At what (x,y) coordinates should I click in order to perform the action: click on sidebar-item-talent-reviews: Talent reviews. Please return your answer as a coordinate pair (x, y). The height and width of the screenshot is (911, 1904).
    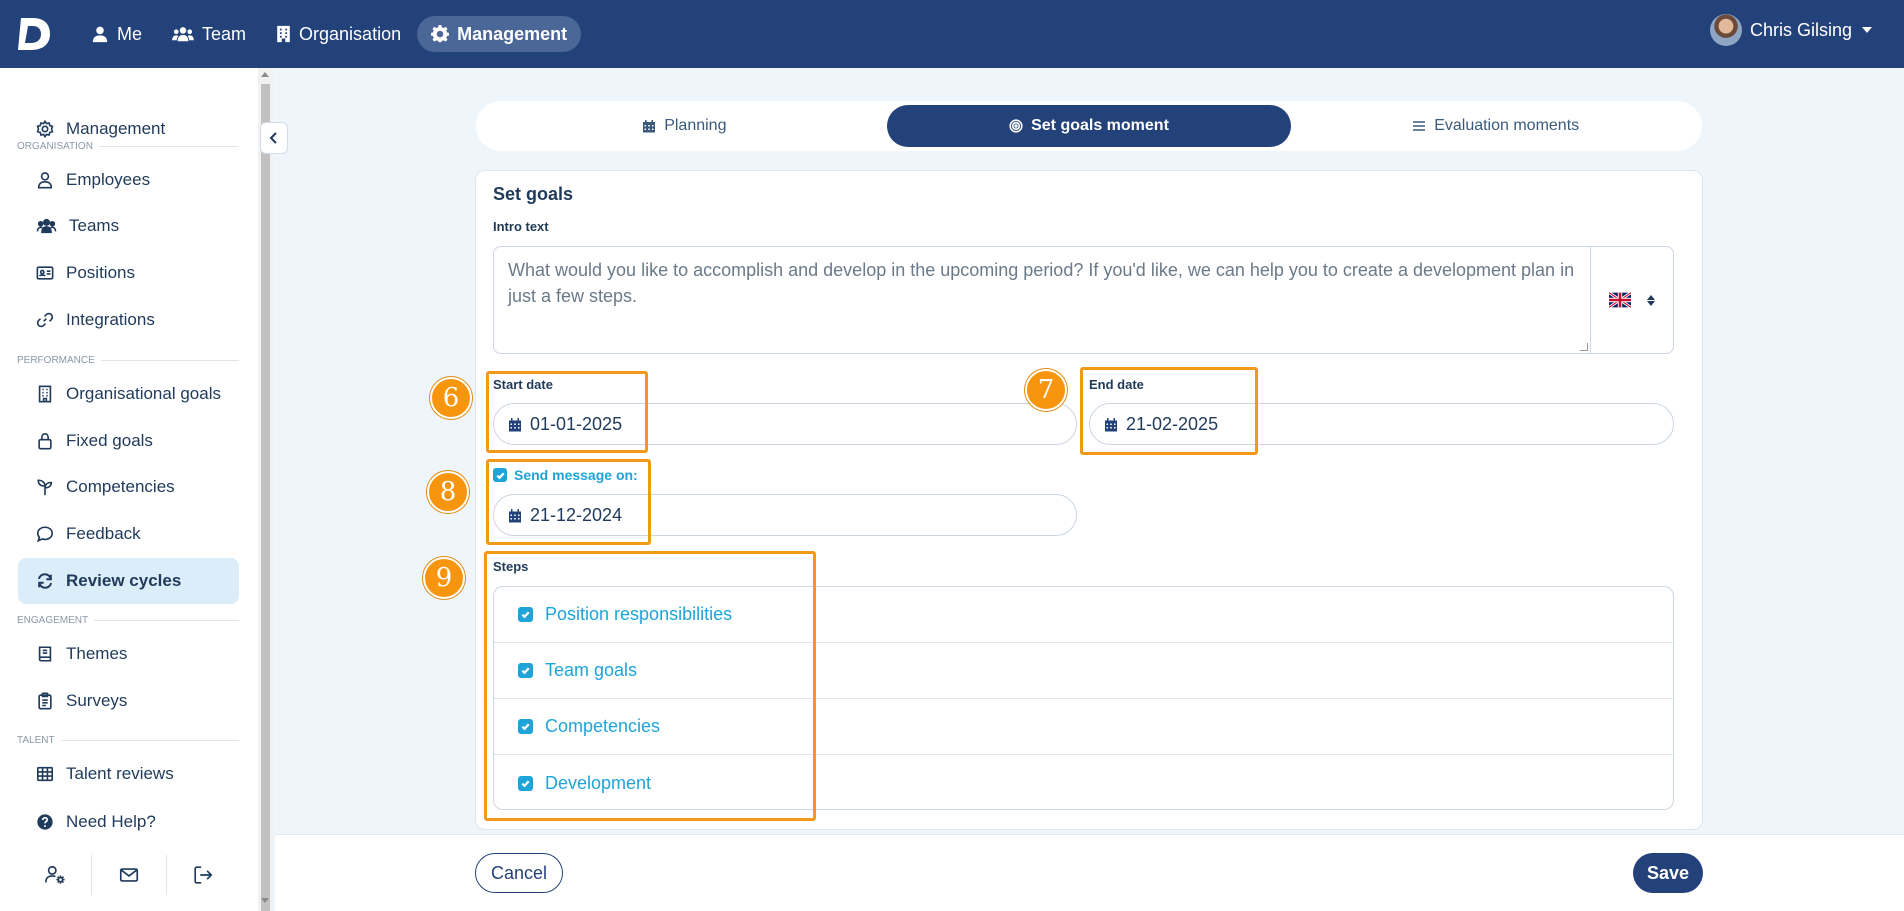
    Looking at the image, I should click on (128, 774).